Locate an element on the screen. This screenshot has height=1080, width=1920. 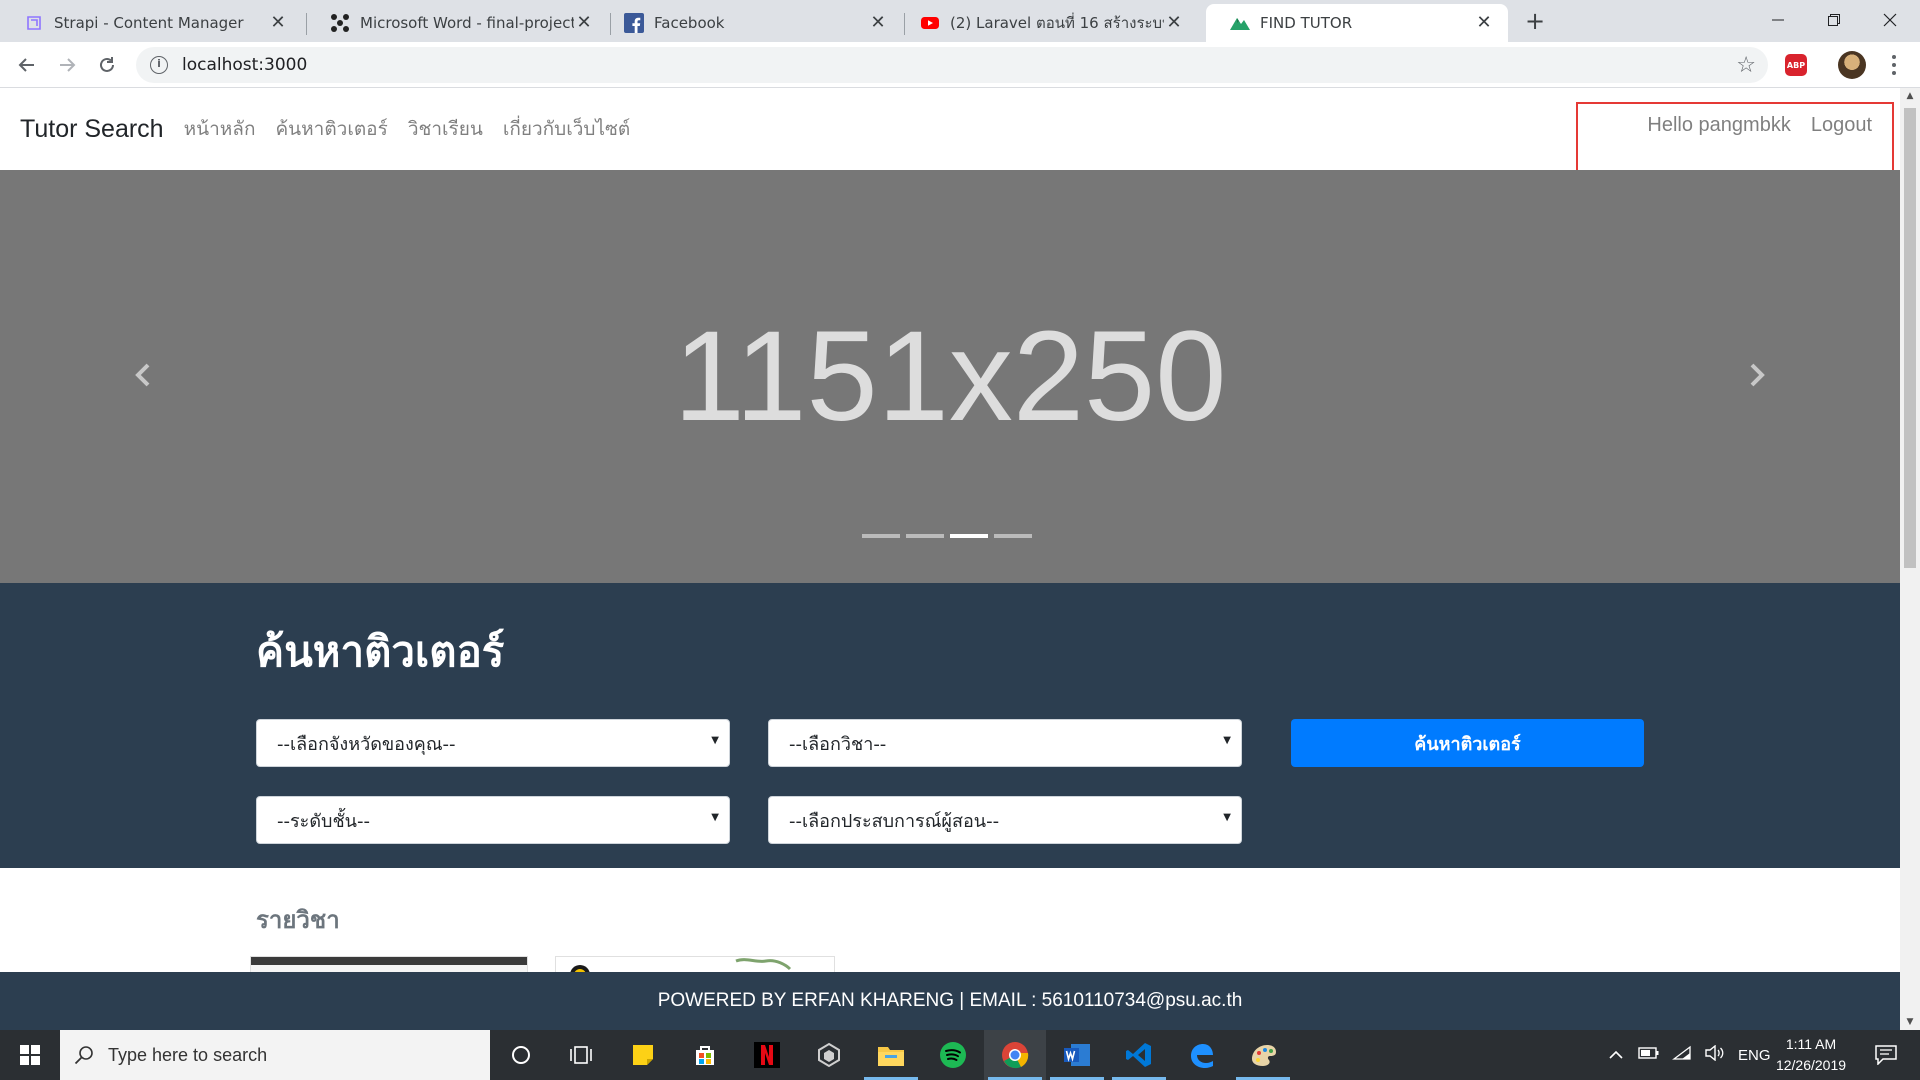
store-icon is located at coordinates (705, 1055).